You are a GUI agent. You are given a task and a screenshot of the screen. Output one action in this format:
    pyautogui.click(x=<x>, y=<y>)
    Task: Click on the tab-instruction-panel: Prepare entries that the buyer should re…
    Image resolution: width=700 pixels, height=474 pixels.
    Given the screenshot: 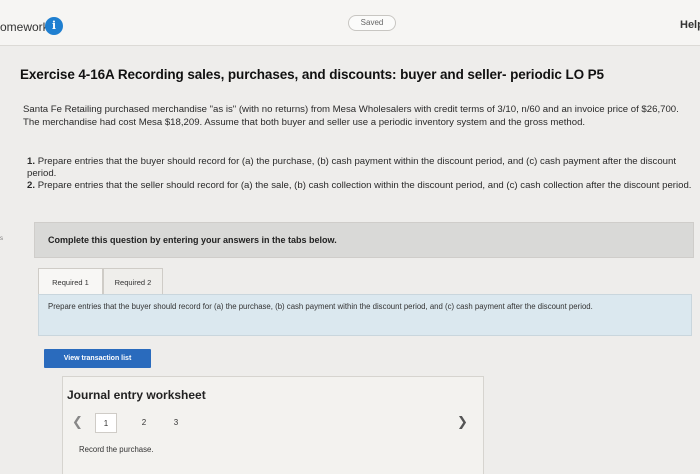 What is the action you would take?
    pyautogui.click(x=365, y=315)
    